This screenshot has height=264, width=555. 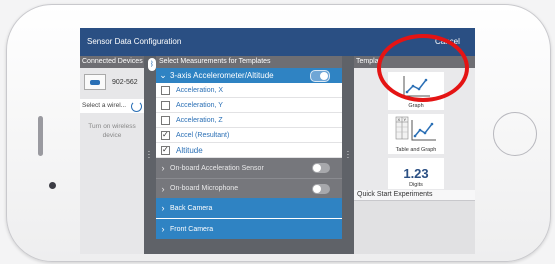 What do you see at coordinates (515, 134) in the screenshot?
I see `home-button` at bounding box center [515, 134].